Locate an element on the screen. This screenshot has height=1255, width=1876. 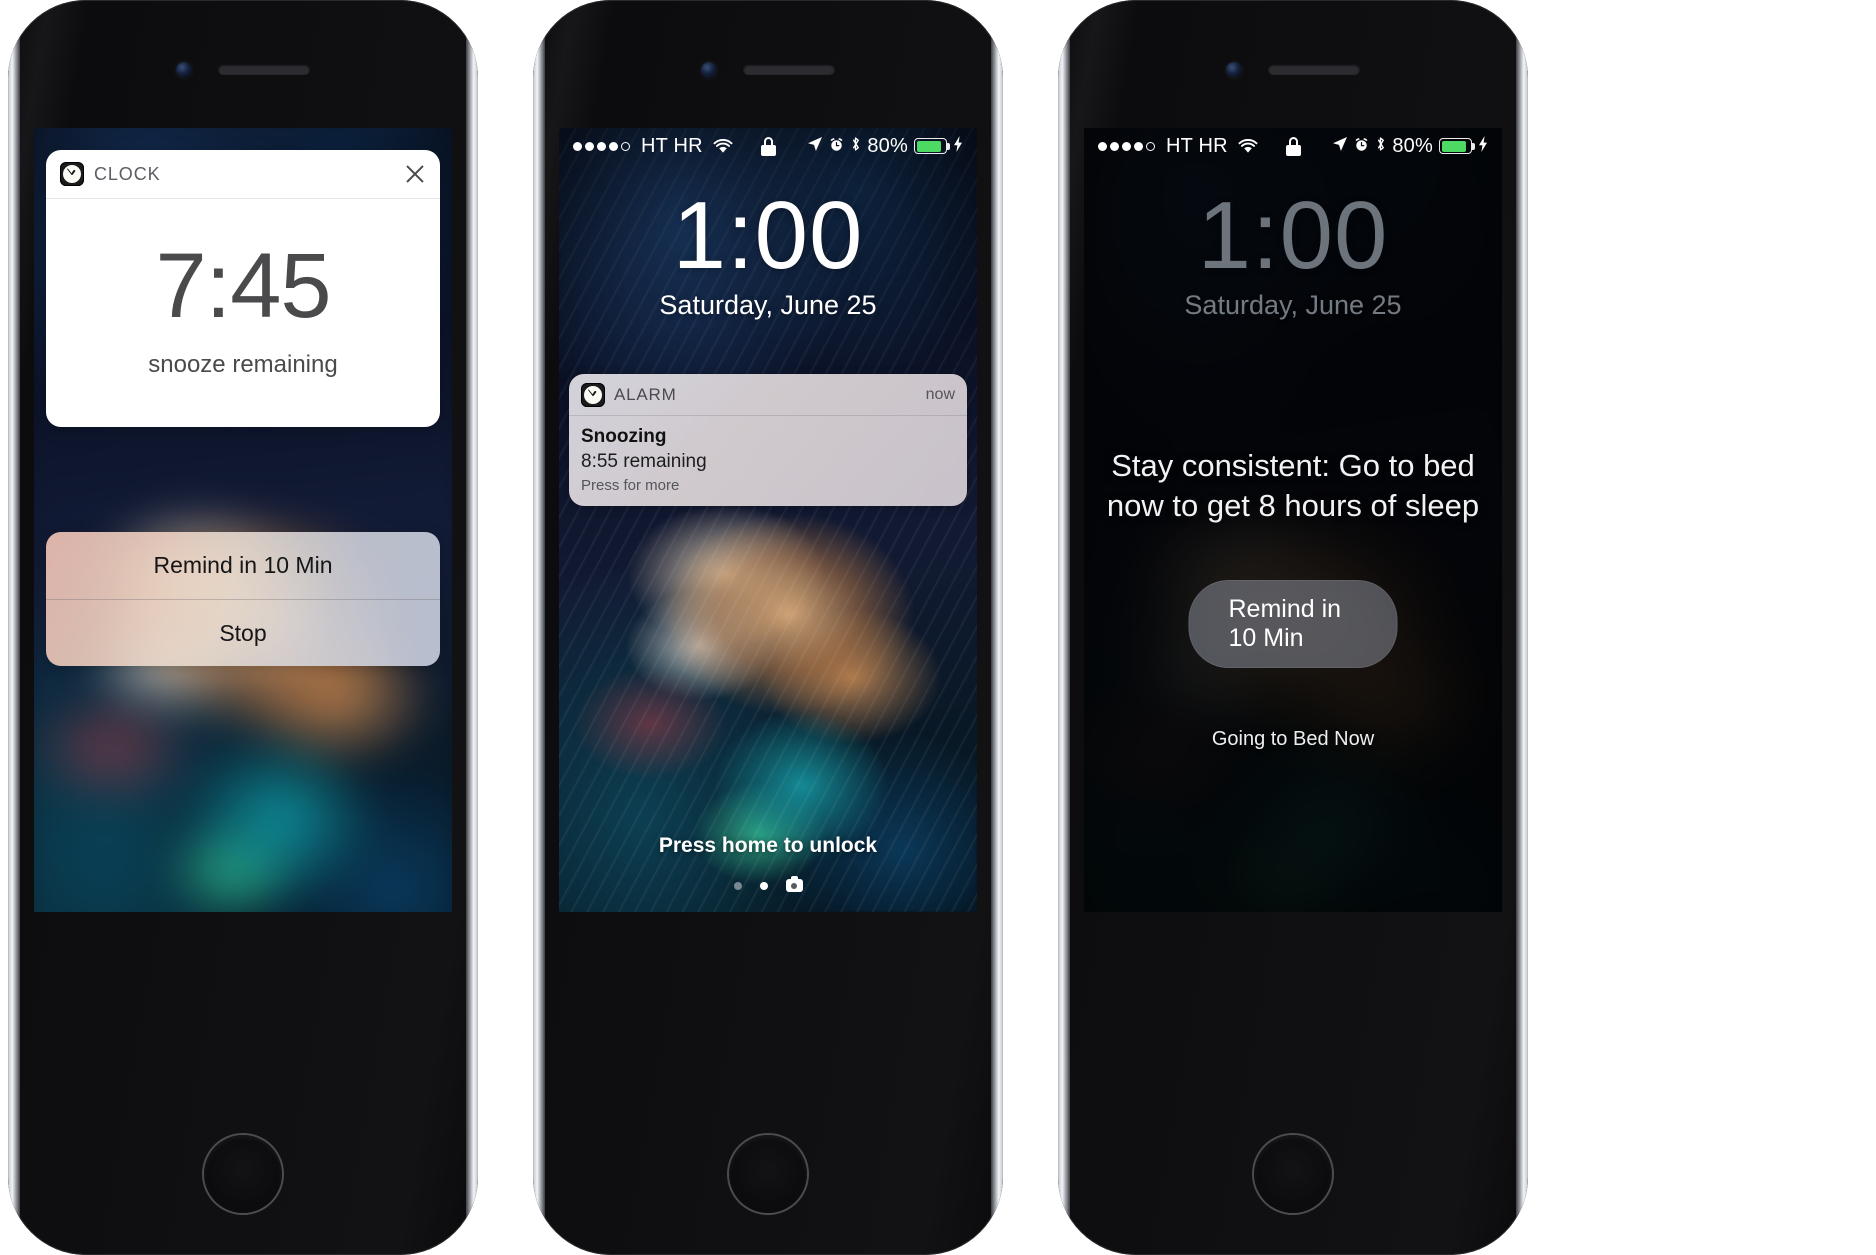
banner-subtitle: 8:55 remaining is located at coordinates (644, 461).